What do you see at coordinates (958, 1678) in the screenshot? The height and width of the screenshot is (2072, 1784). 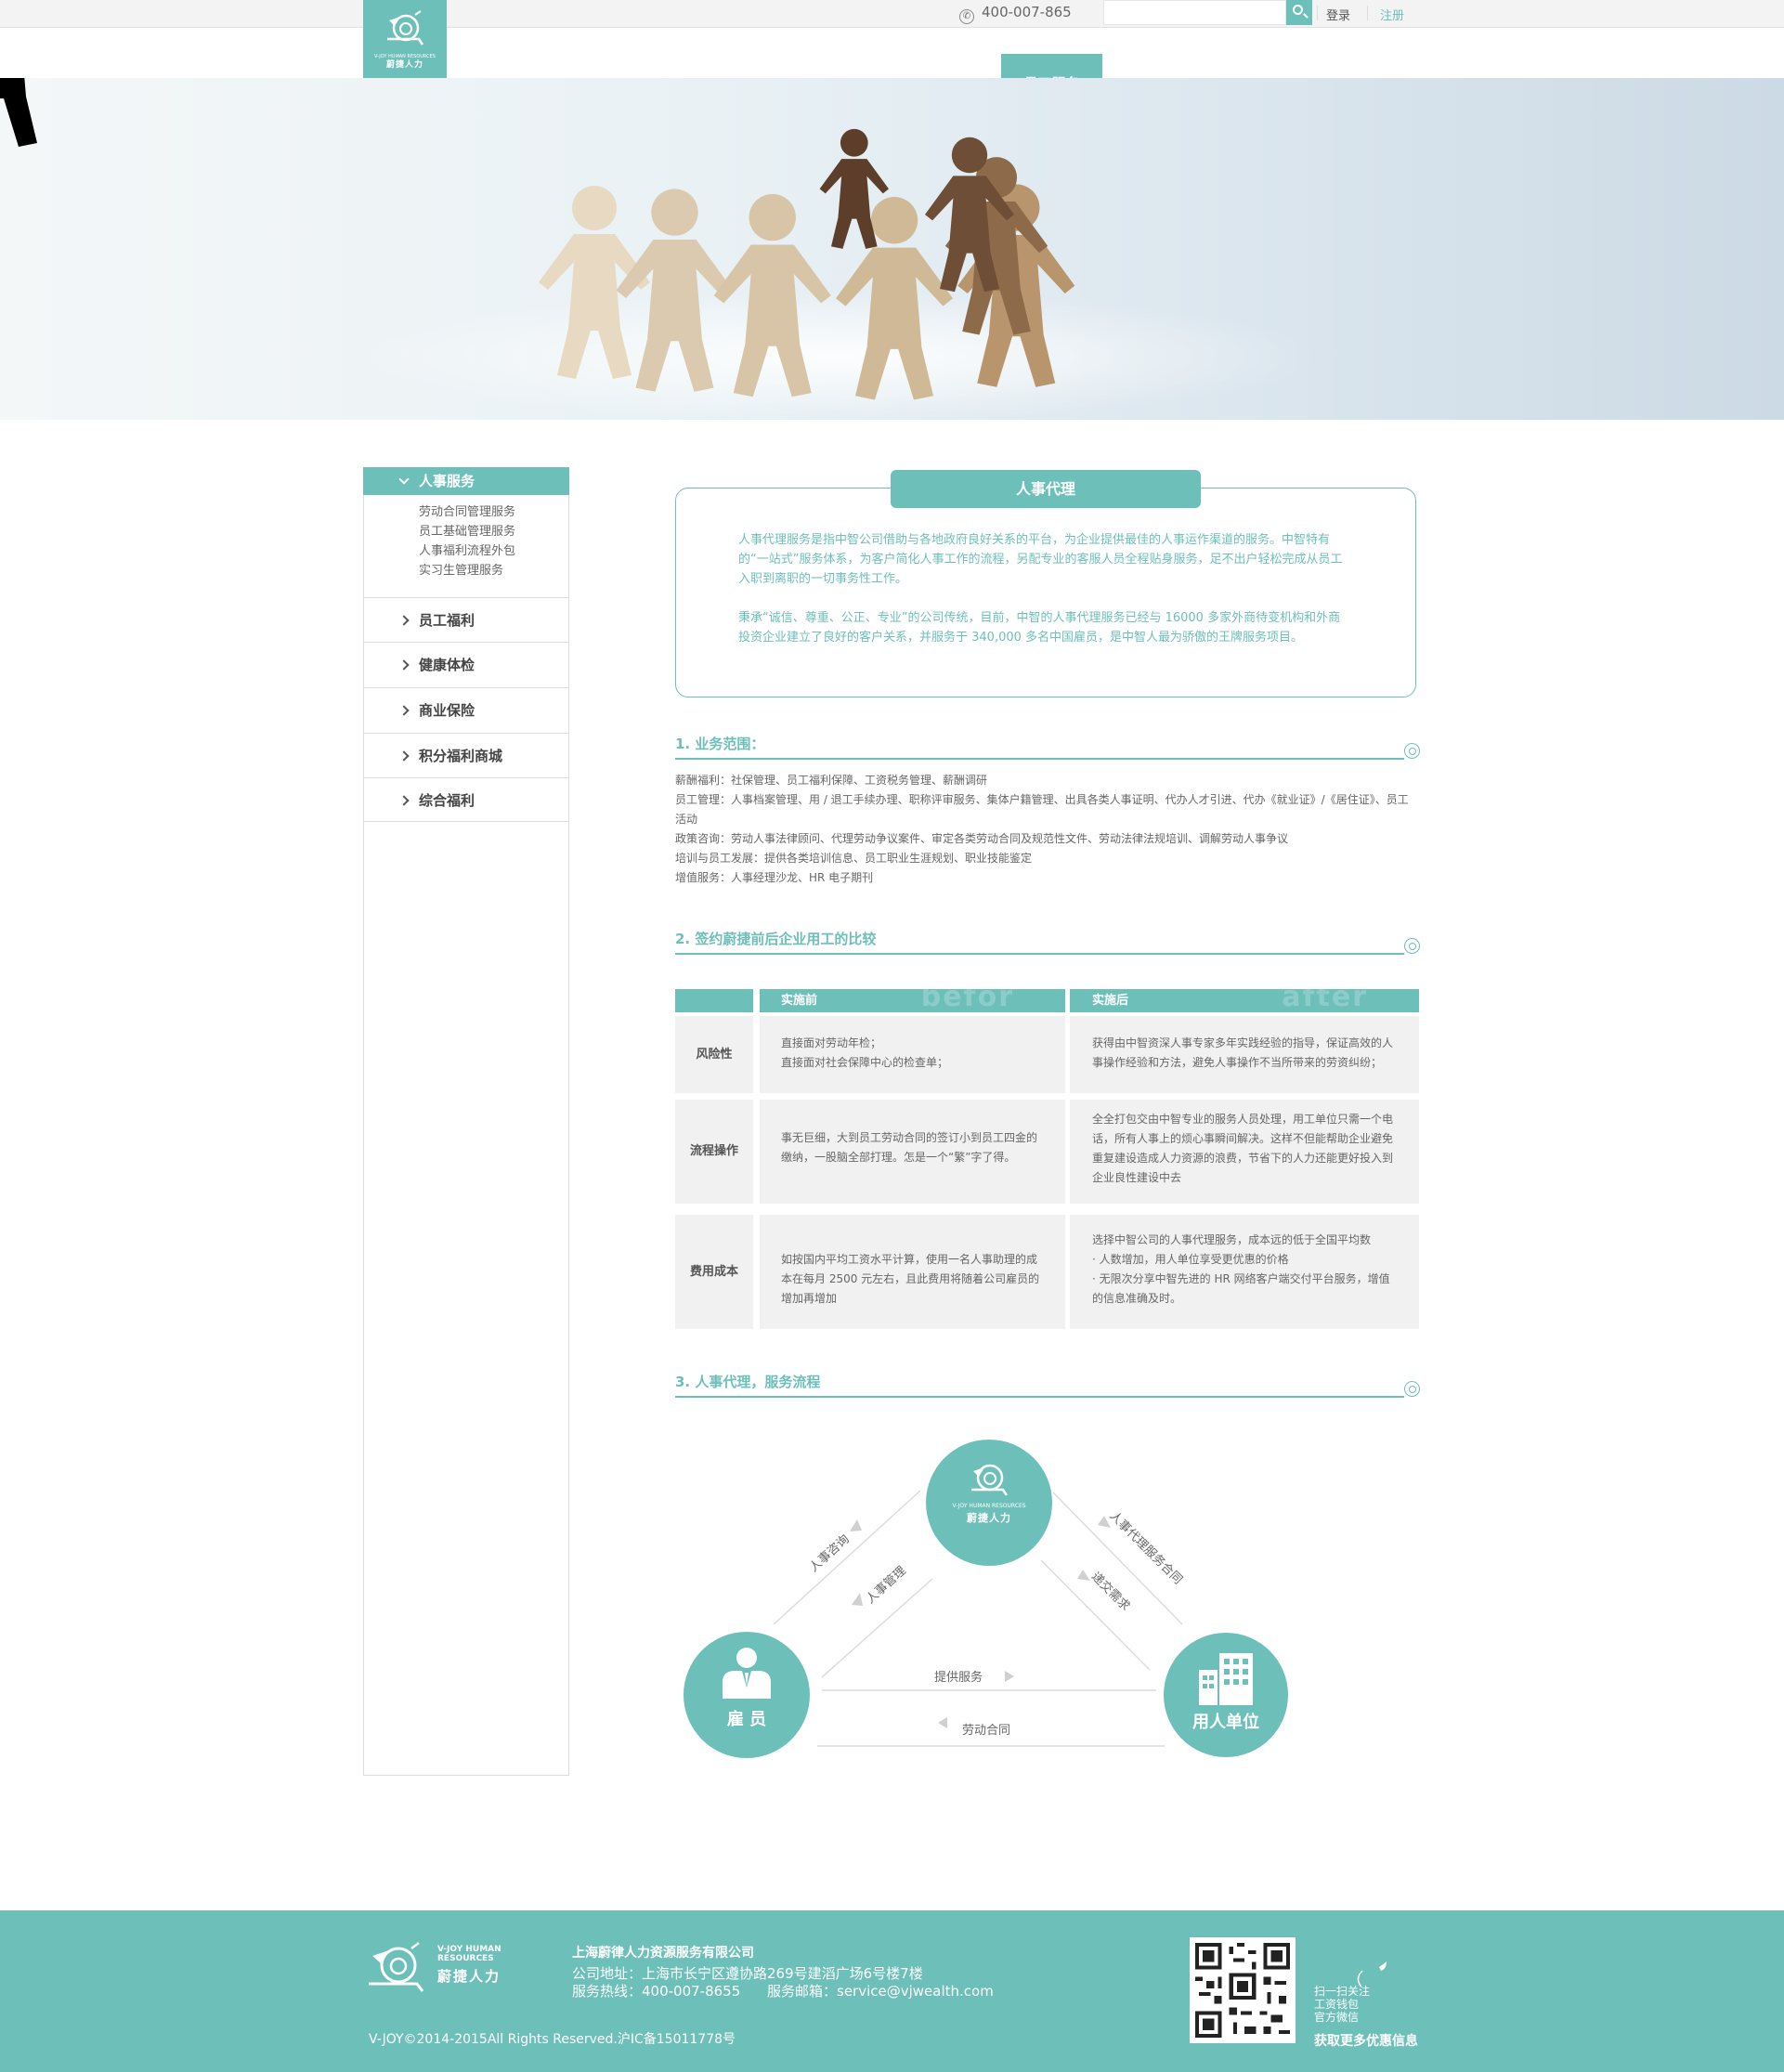 I see `label-provide-service: 提供服务` at bounding box center [958, 1678].